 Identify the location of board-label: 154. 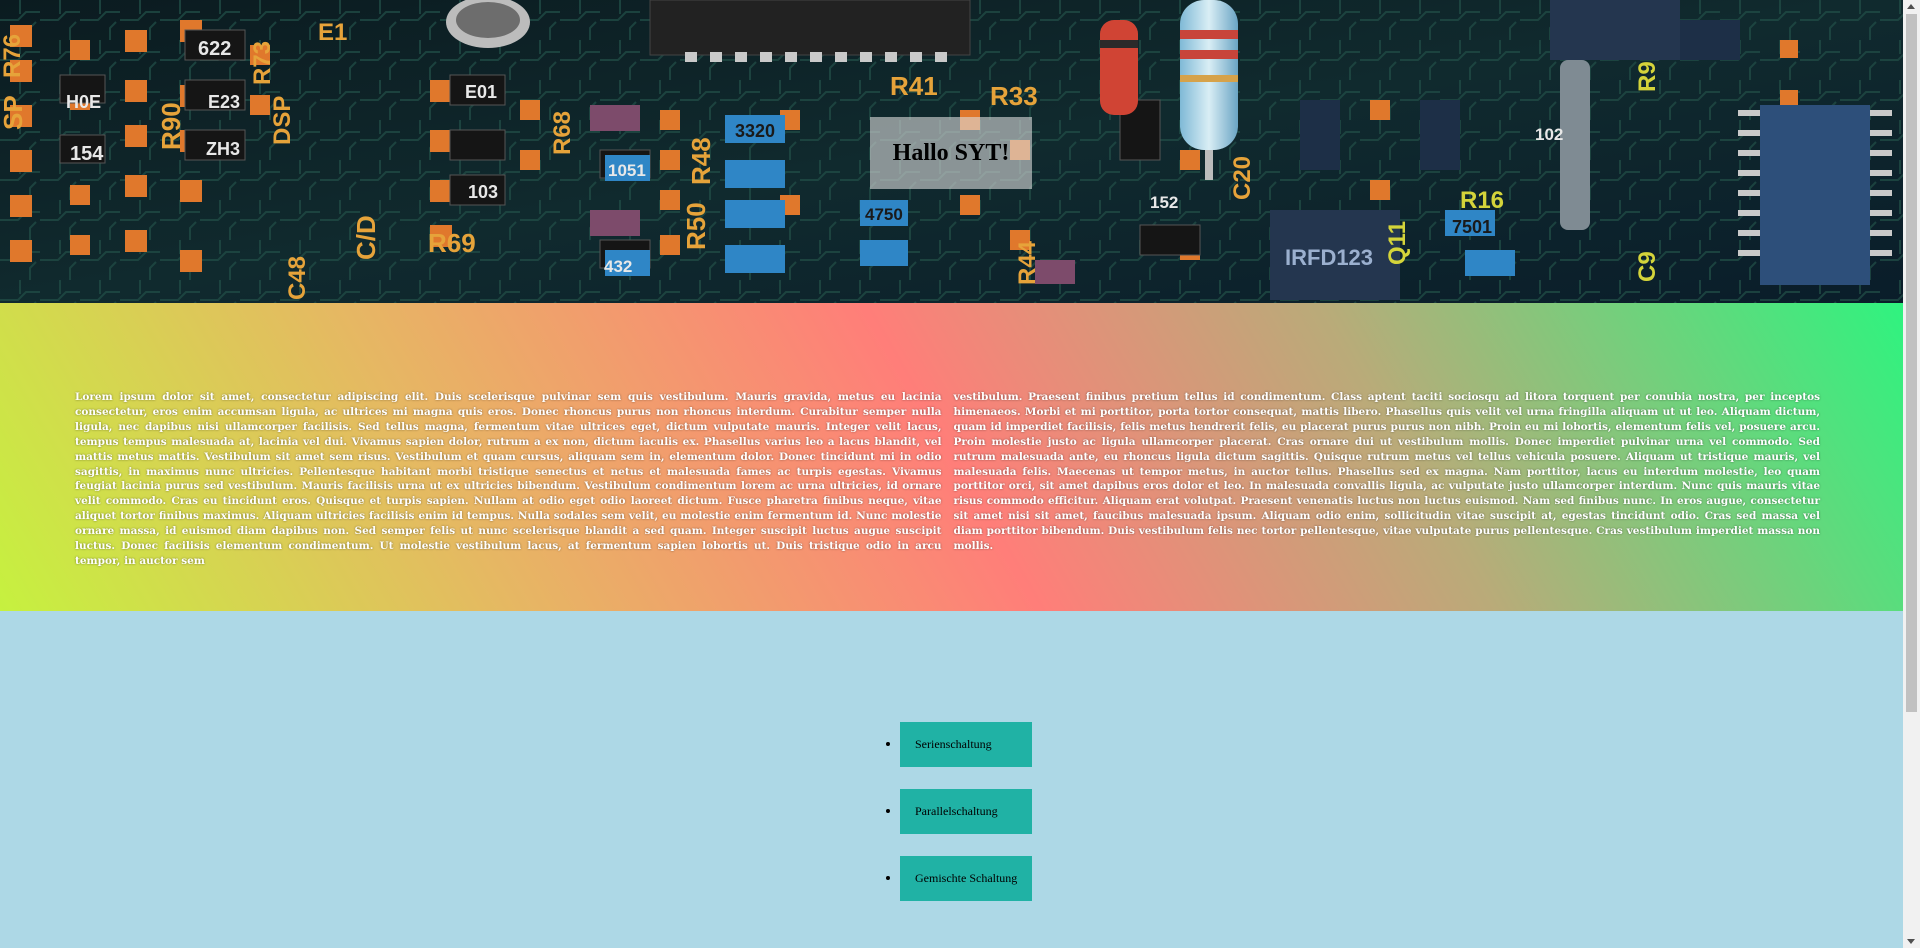
(87, 154).